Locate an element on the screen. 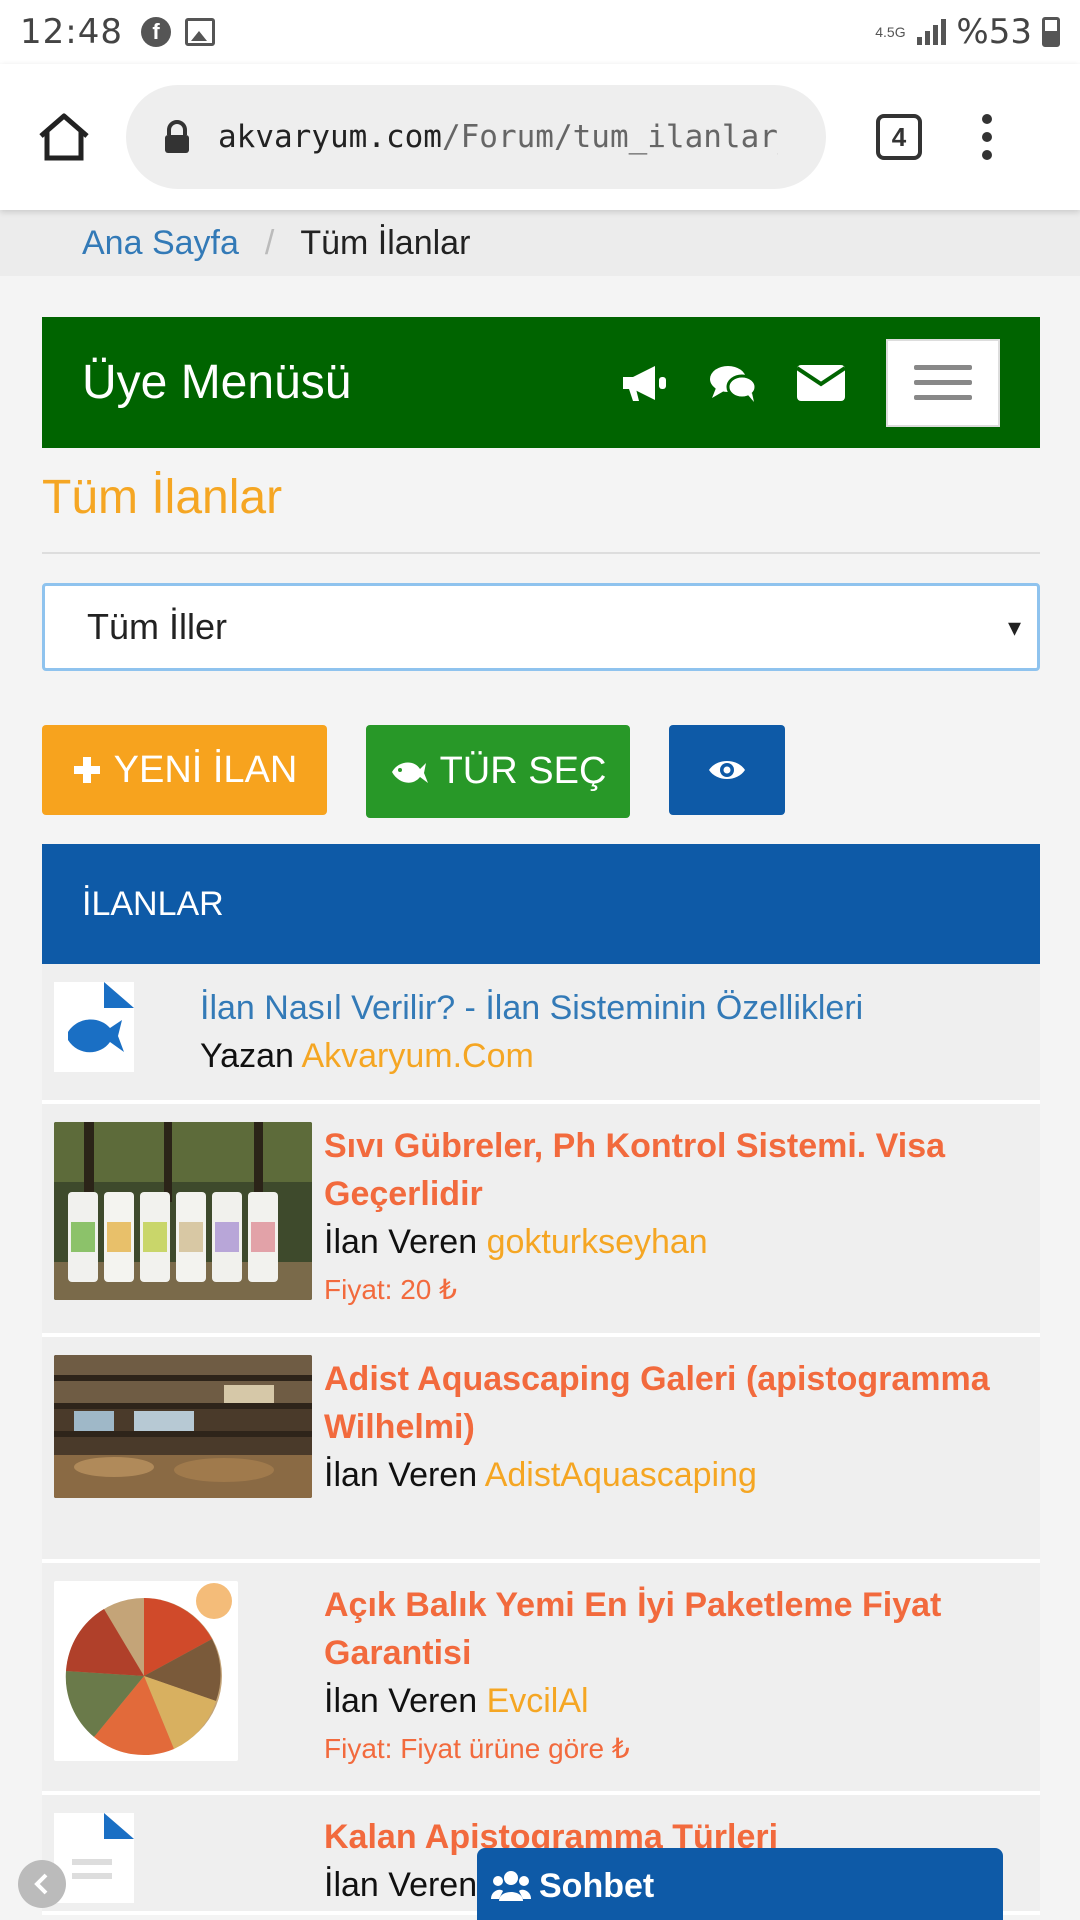  url-domain: akvaryum.com is located at coordinates (330, 137).